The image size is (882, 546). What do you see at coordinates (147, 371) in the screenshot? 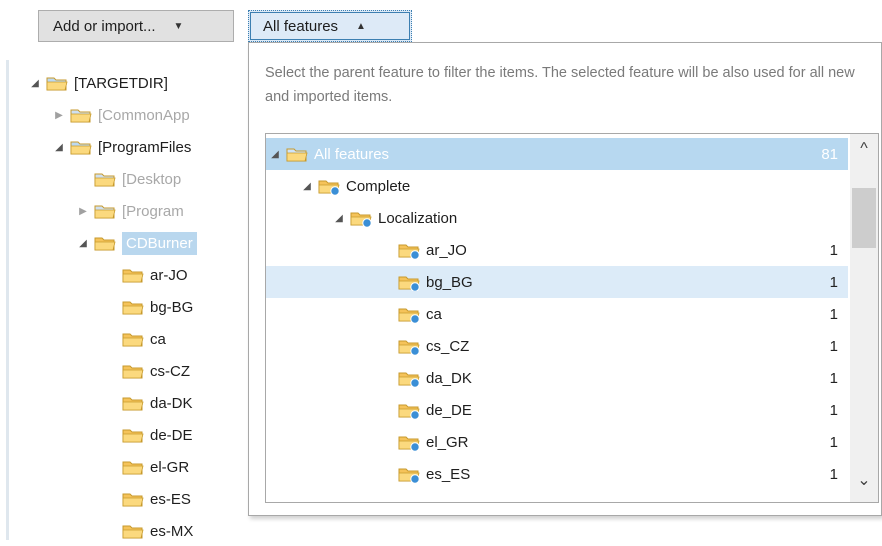
I see `tree-item: cs-CZ` at bounding box center [147, 371].